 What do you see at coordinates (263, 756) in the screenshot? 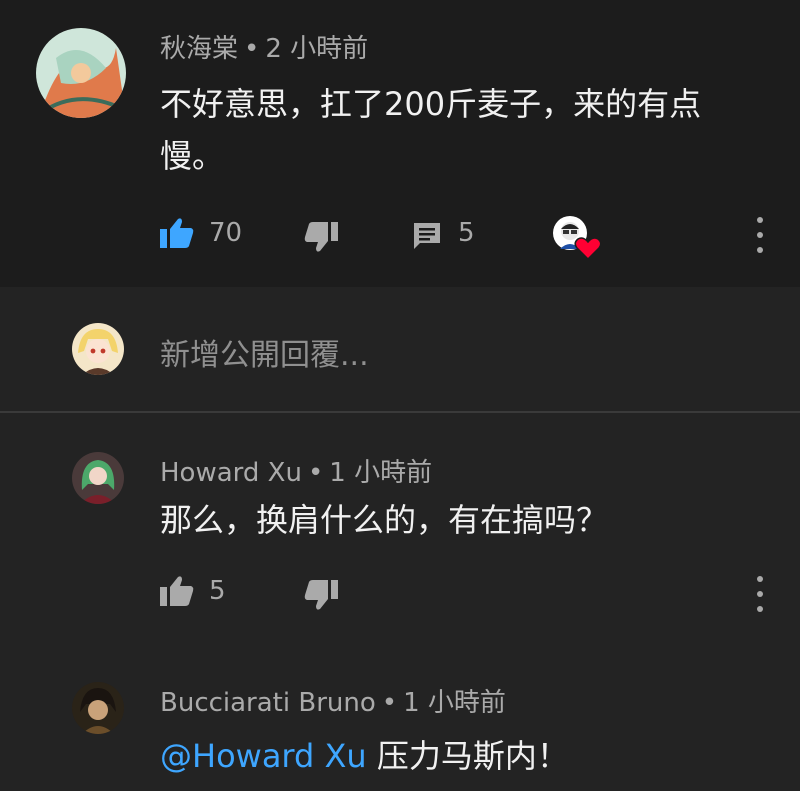
I see `mention-link: @Howard Xu` at bounding box center [263, 756].